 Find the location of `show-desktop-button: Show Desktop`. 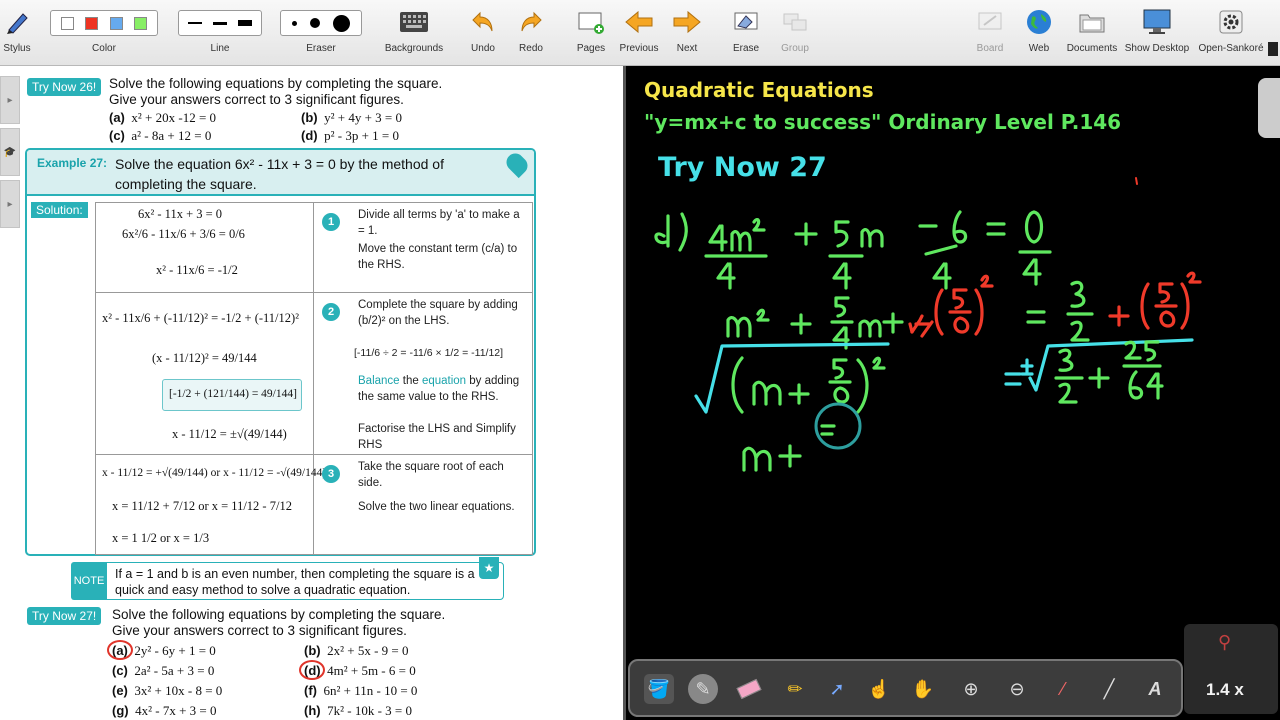

show-desktop-button: Show Desktop is located at coordinates (1157, 33).